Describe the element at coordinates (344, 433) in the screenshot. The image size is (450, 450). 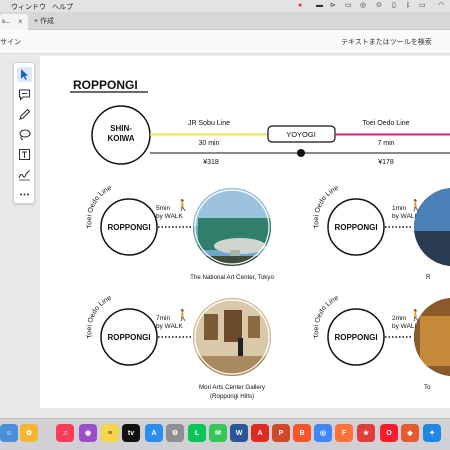
I see `firefox-icon: F` at that location.